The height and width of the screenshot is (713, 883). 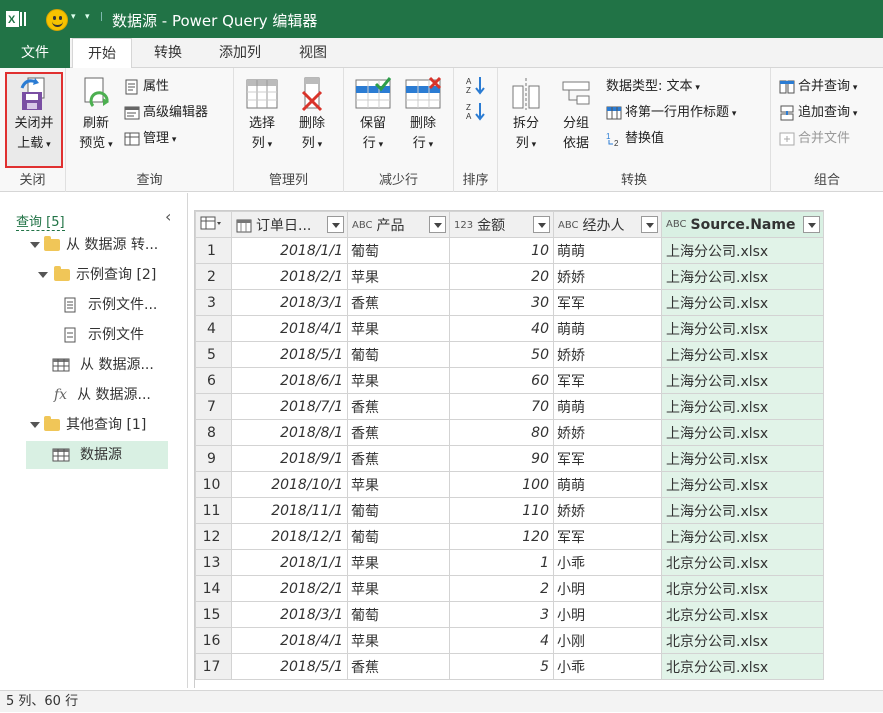 What do you see at coordinates (501, 406) in the screenshot?
I see `amount-cell: 70` at bounding box center [501, 406].